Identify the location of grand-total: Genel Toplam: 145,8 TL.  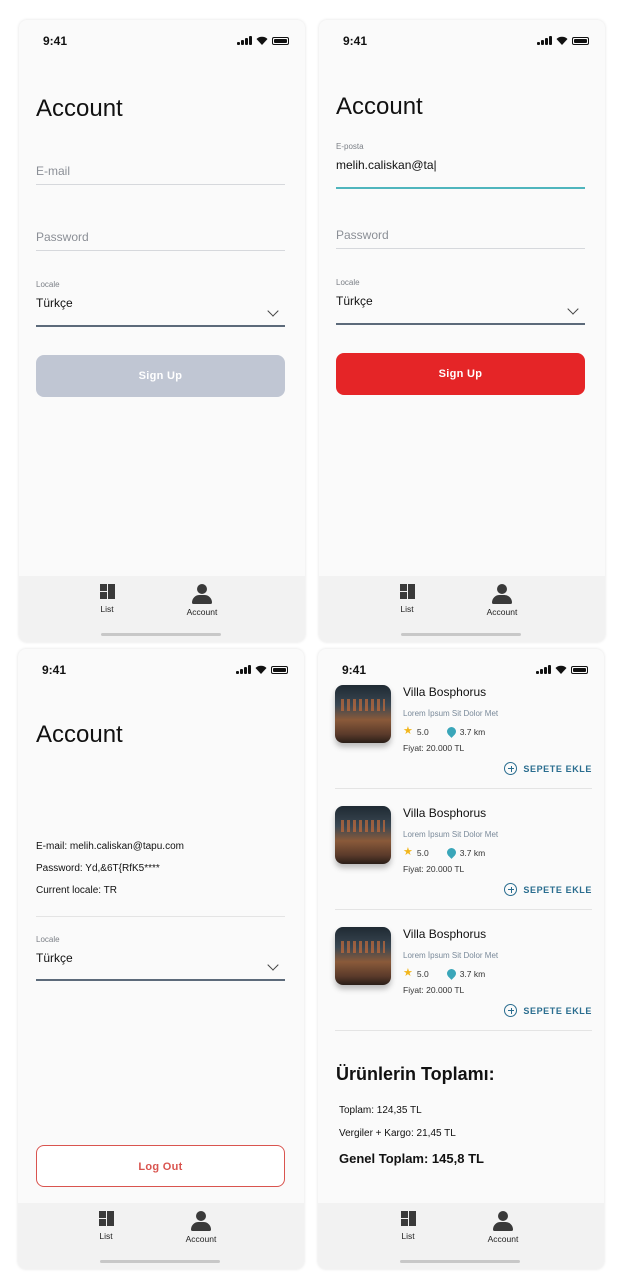
(411, 1158).